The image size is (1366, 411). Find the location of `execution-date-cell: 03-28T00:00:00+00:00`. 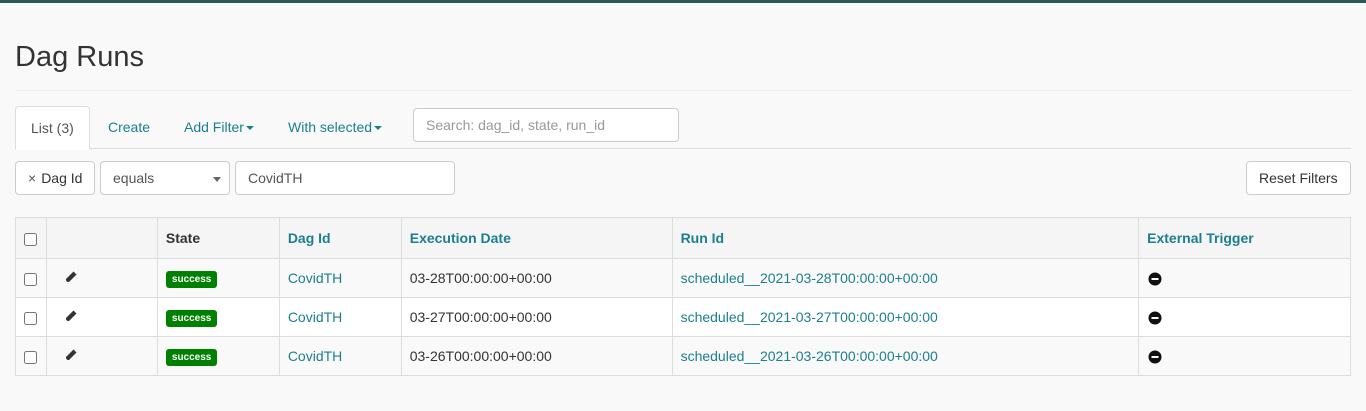

execution-date-cell: 03-28T00:00:00+00:00 is located at coordinates (536, 278).